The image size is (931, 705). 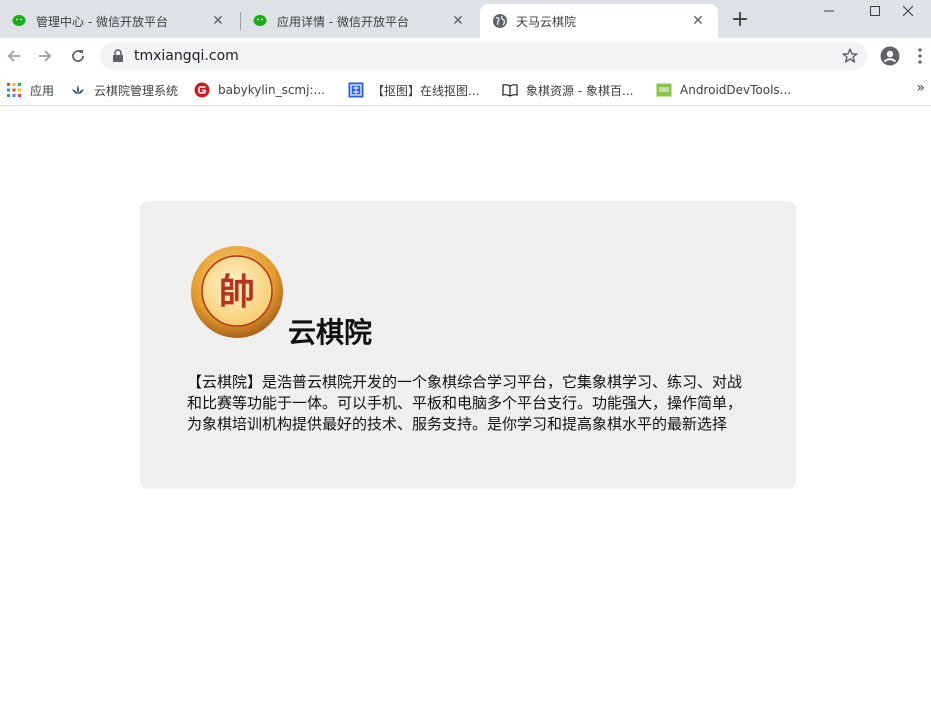 I want to click on new-tab-button: +, so click(x=740, y=21).